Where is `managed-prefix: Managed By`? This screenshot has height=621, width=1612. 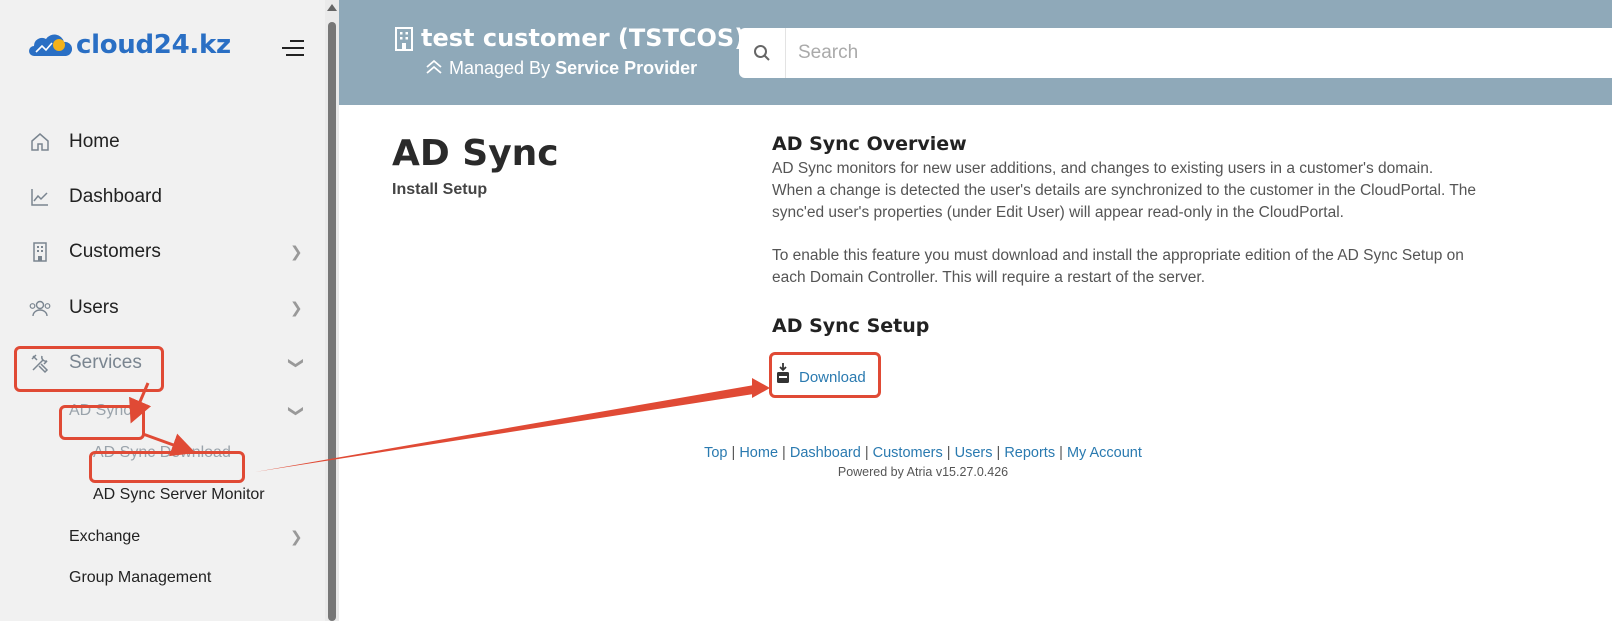 managed-prefix: Managed By is located at coordinates (500, 68).